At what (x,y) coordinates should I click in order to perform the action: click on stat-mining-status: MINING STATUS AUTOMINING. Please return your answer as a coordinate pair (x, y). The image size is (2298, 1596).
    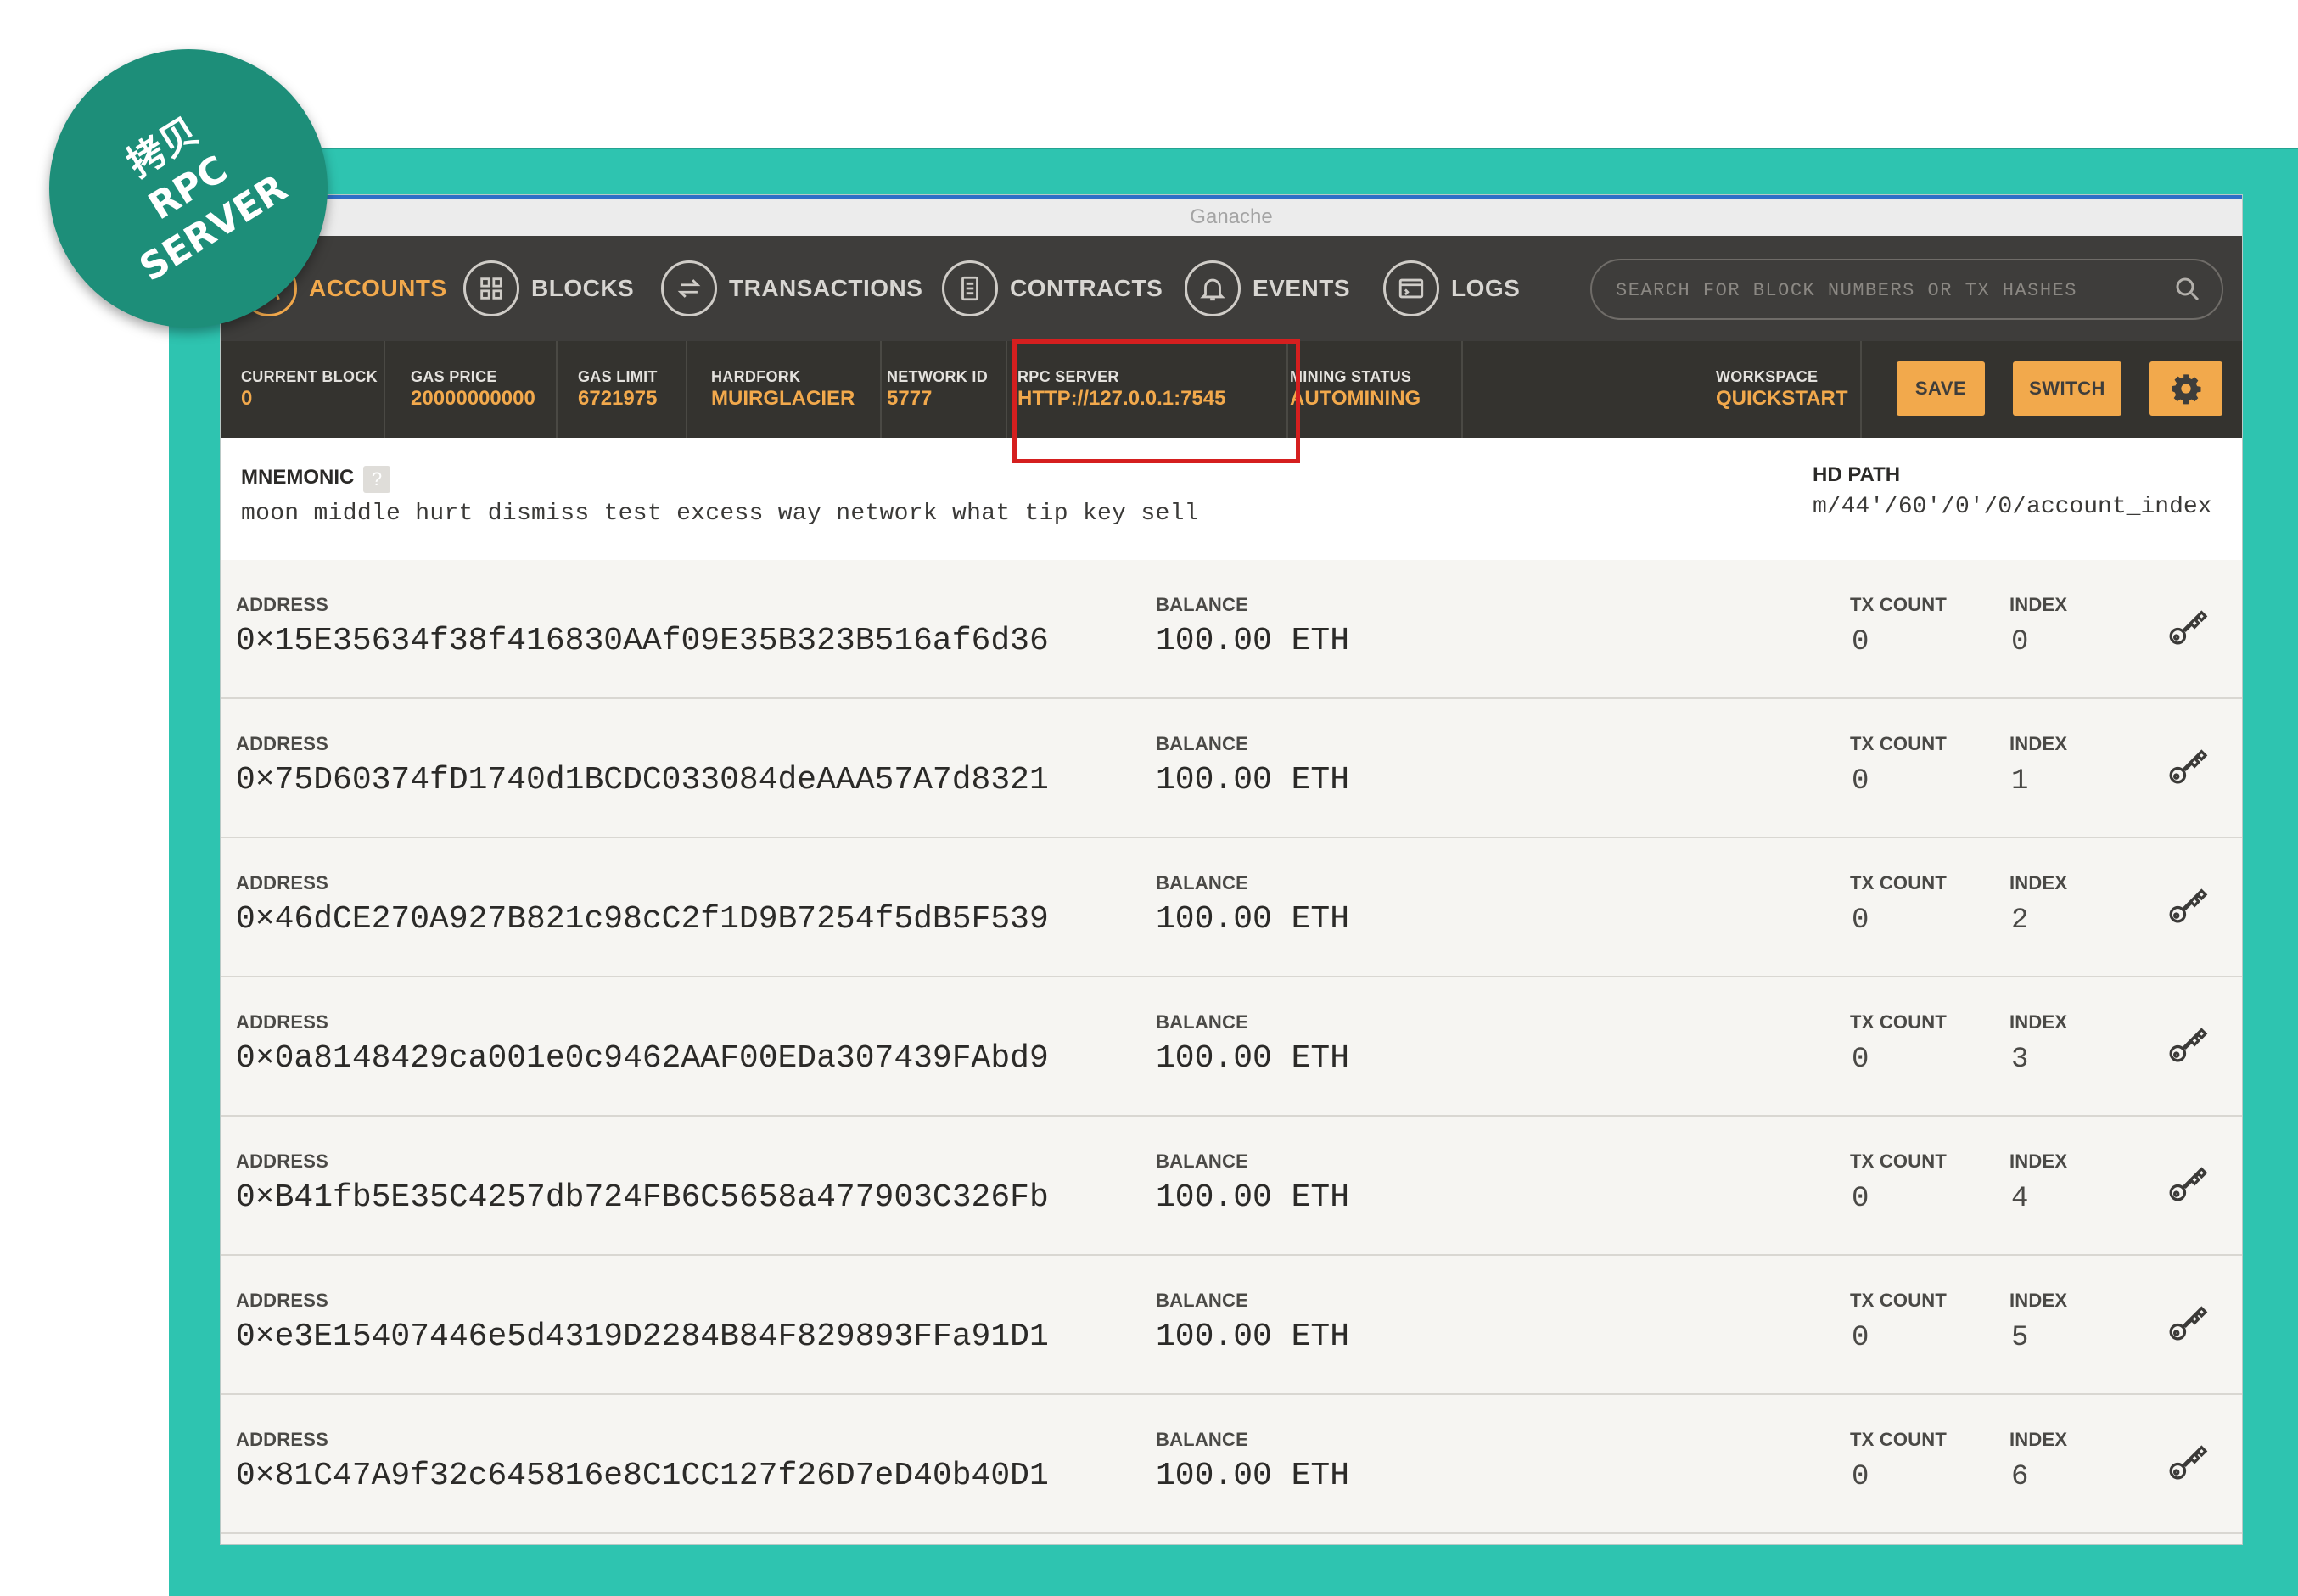
    Looking at the image, I should click on (1371, 389).